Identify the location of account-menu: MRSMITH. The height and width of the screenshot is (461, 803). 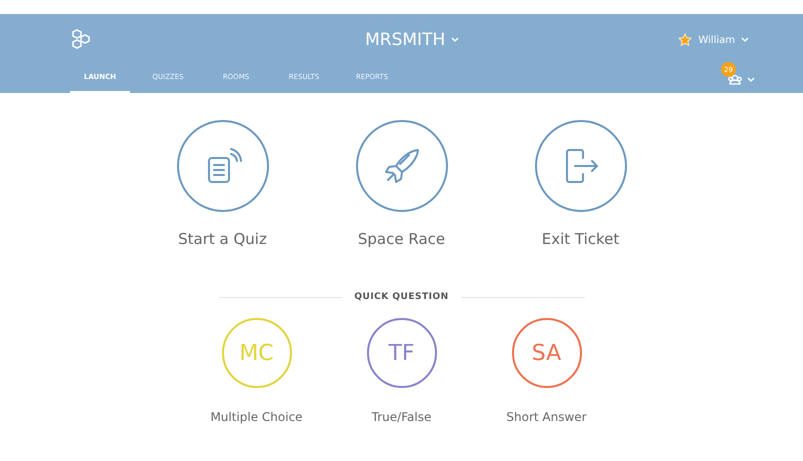
(412, 40).